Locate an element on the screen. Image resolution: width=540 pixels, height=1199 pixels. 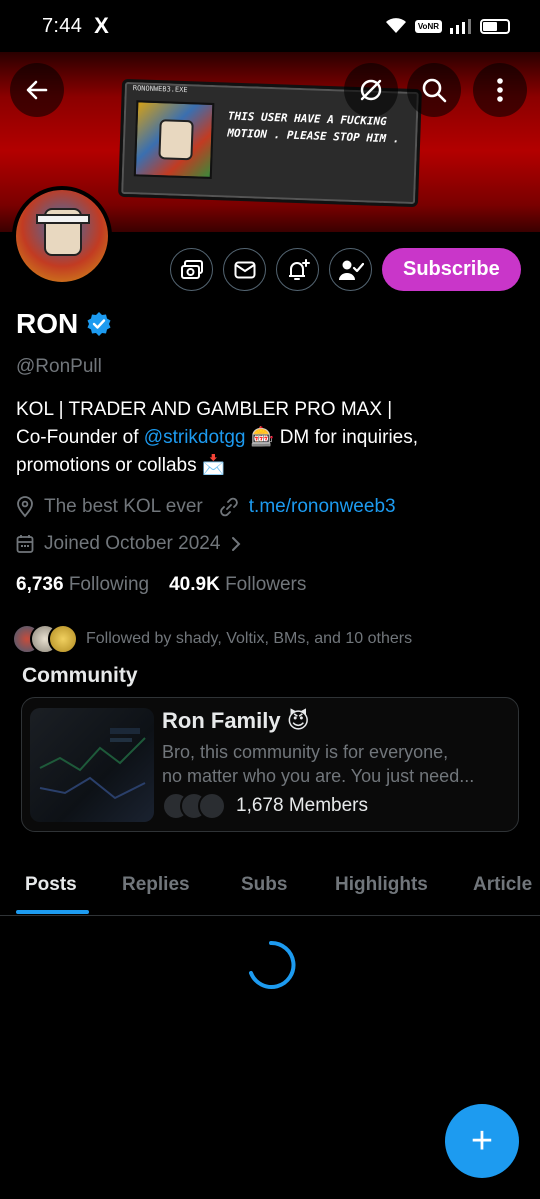
community-section-title: Community is located at coordinates (80, 675).